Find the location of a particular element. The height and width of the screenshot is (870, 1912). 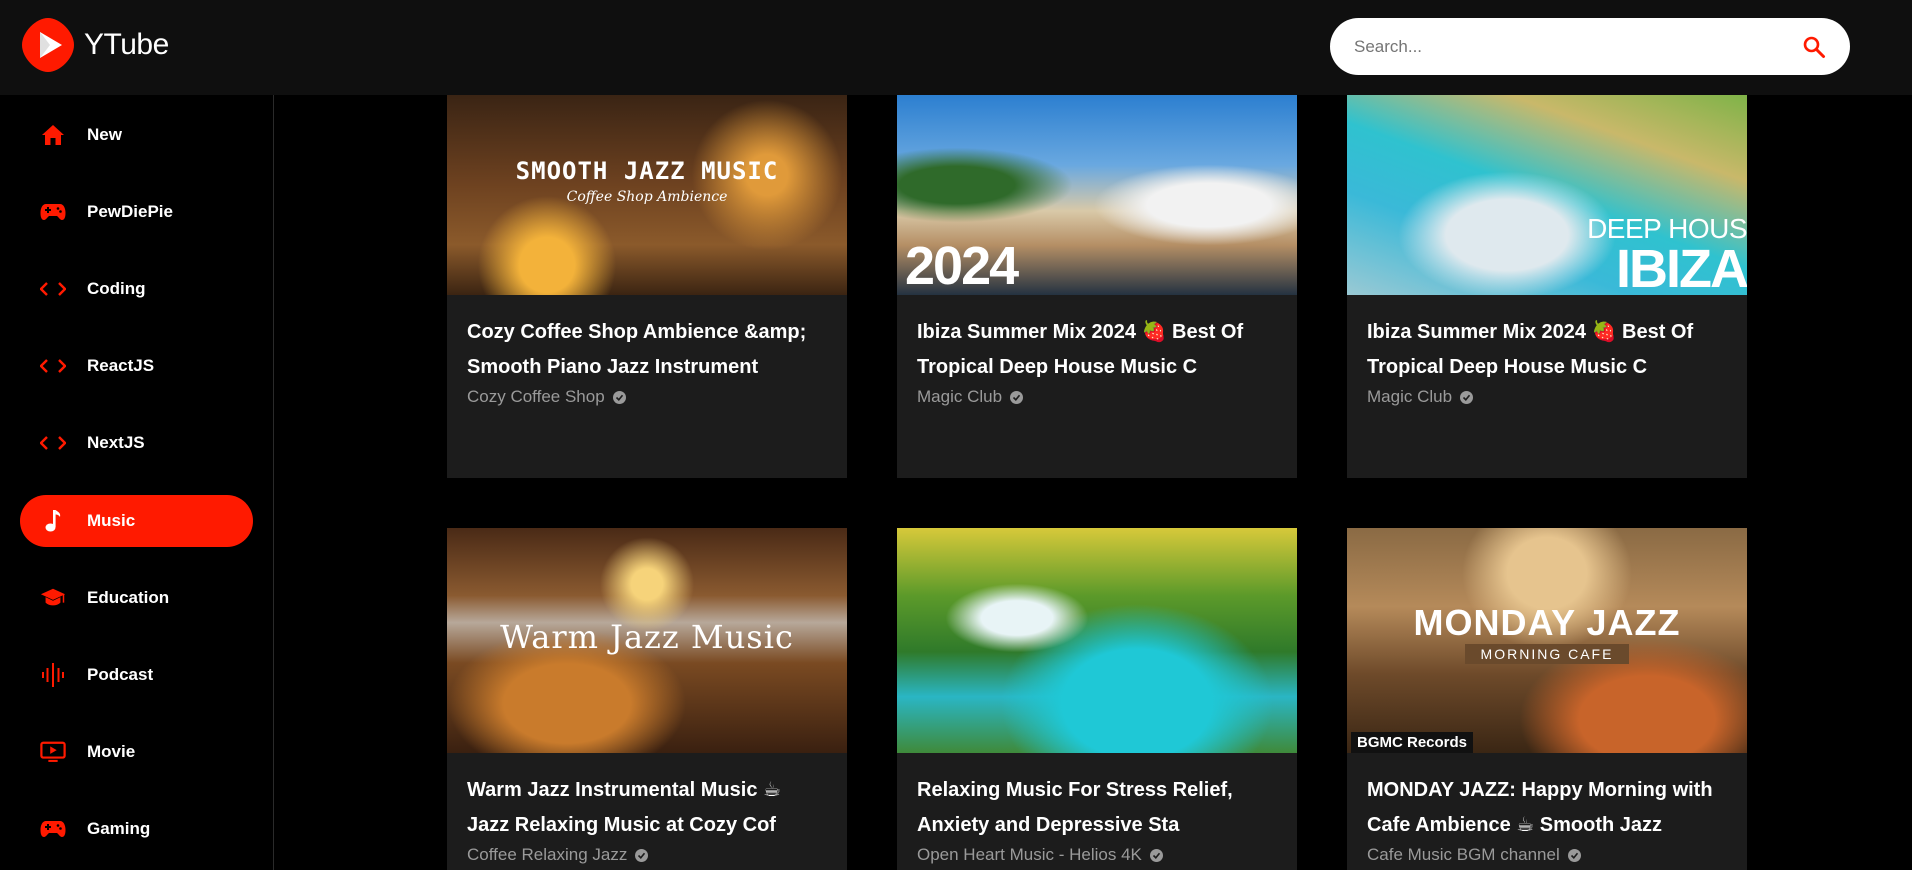

tv-icon is located at coordinates (53, 752).